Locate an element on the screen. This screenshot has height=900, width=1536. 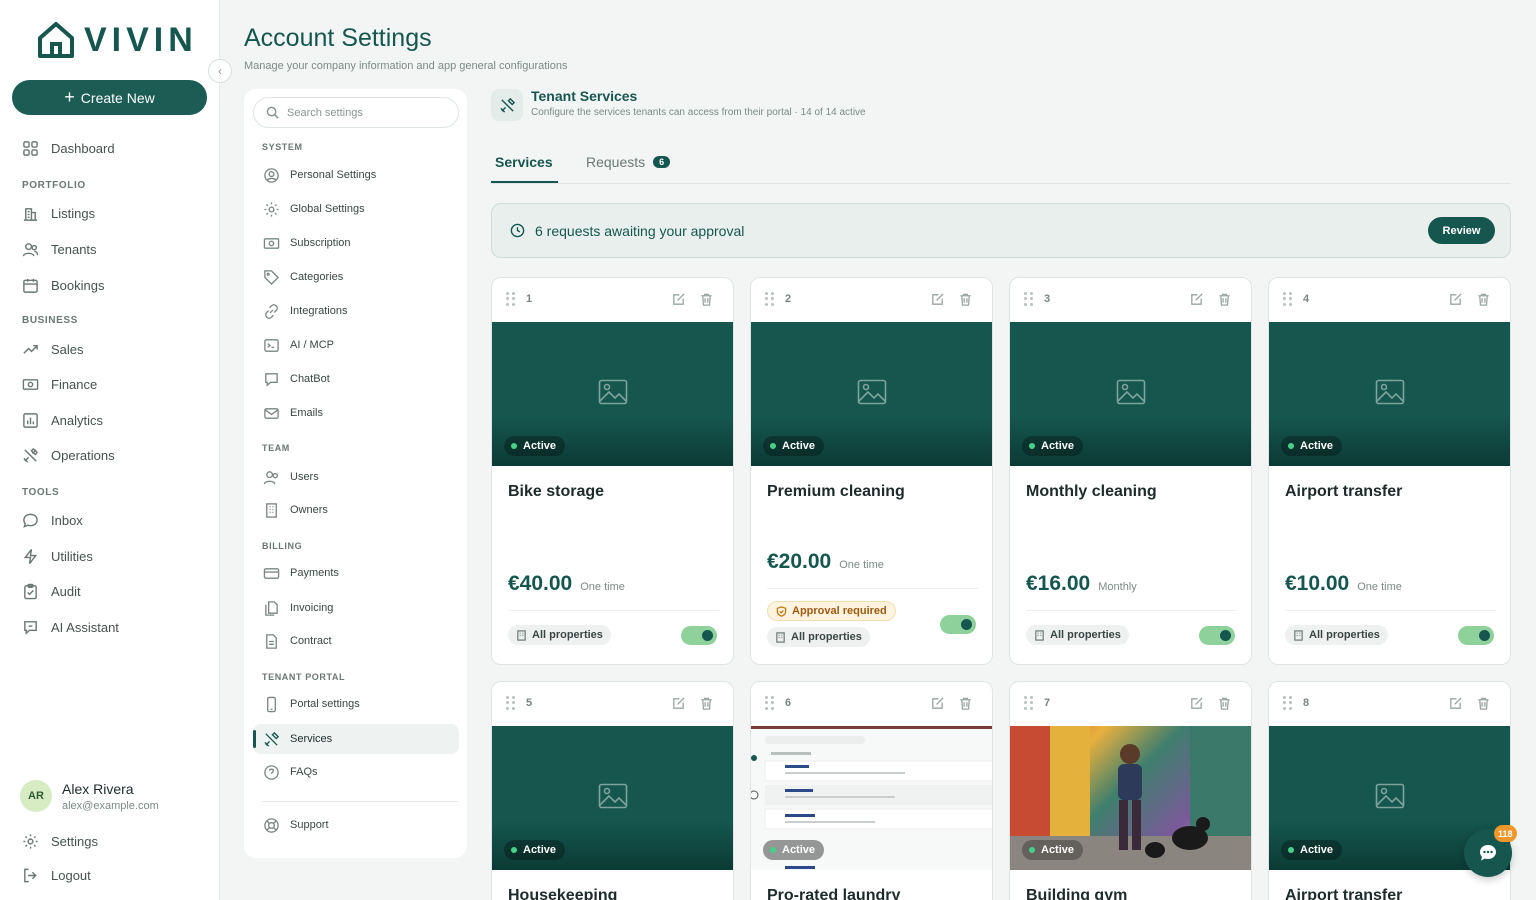
trend-icon is located at coordinates (30, 349).